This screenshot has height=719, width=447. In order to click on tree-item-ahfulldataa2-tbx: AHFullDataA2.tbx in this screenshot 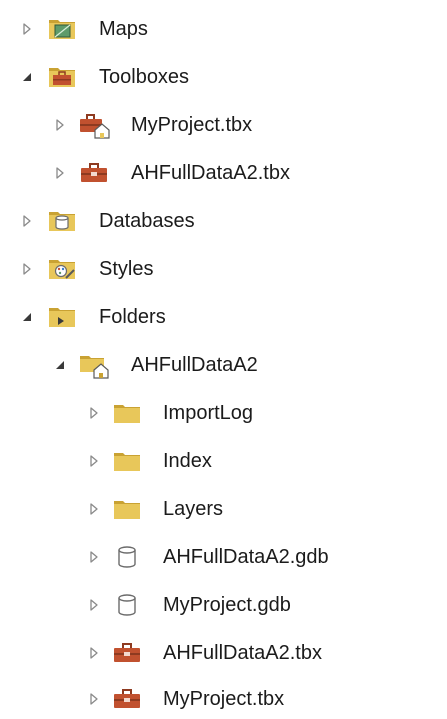, I will do `click(223, 173)`.